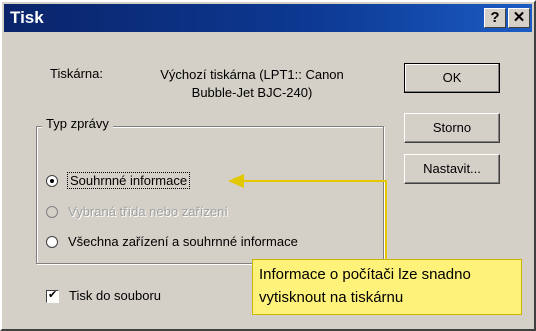  I want to click on printer-value-line2: Bubble-Jet BJC-240), so click(252, 92).